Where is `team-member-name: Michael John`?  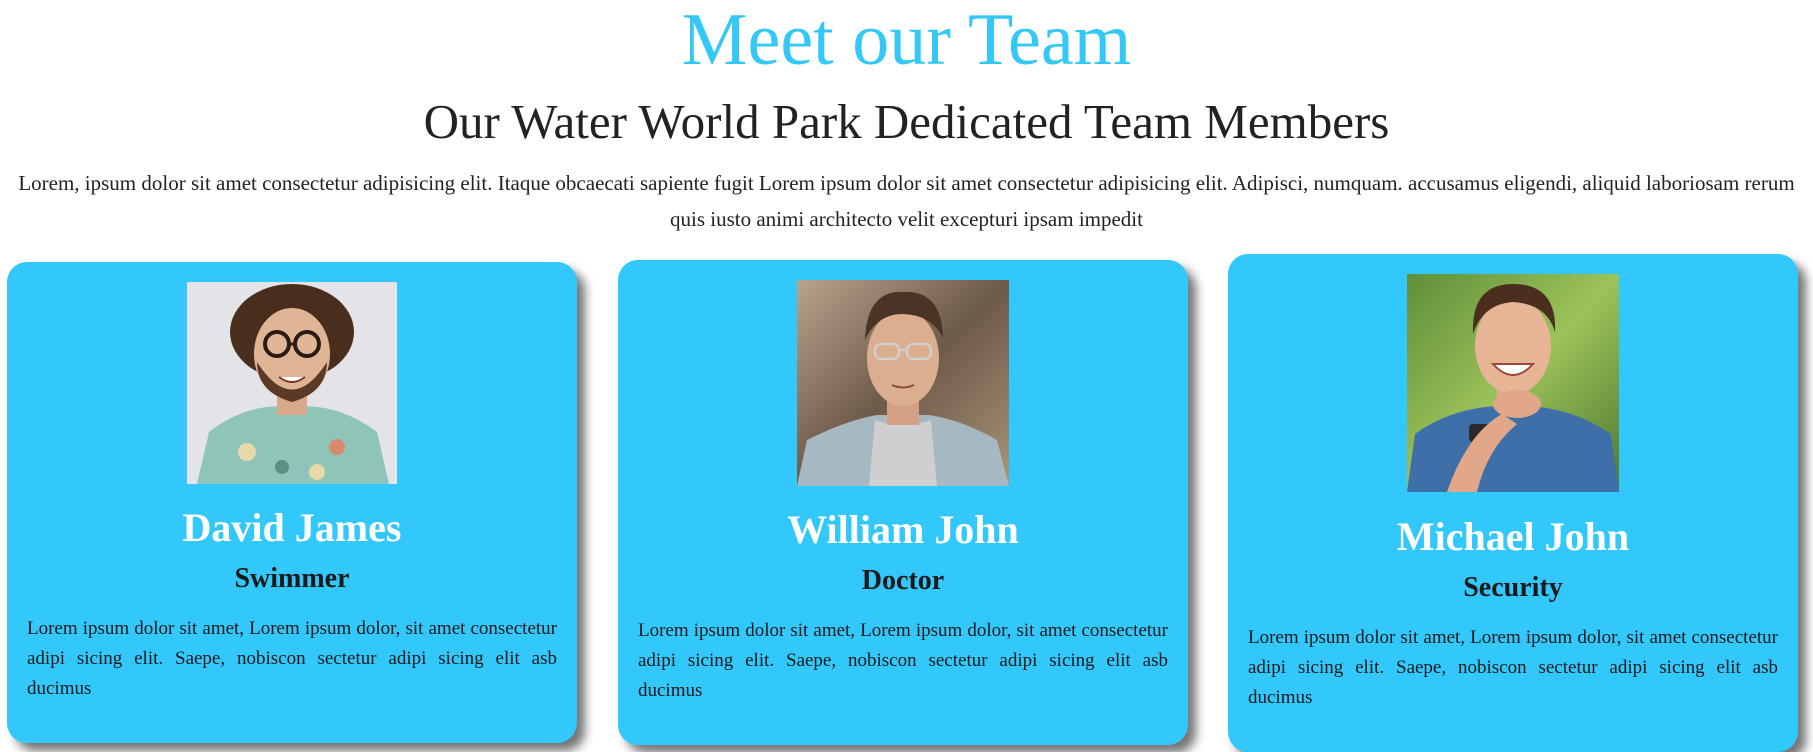 team-member-name: Michael John is located at coordinates (1513, 536).